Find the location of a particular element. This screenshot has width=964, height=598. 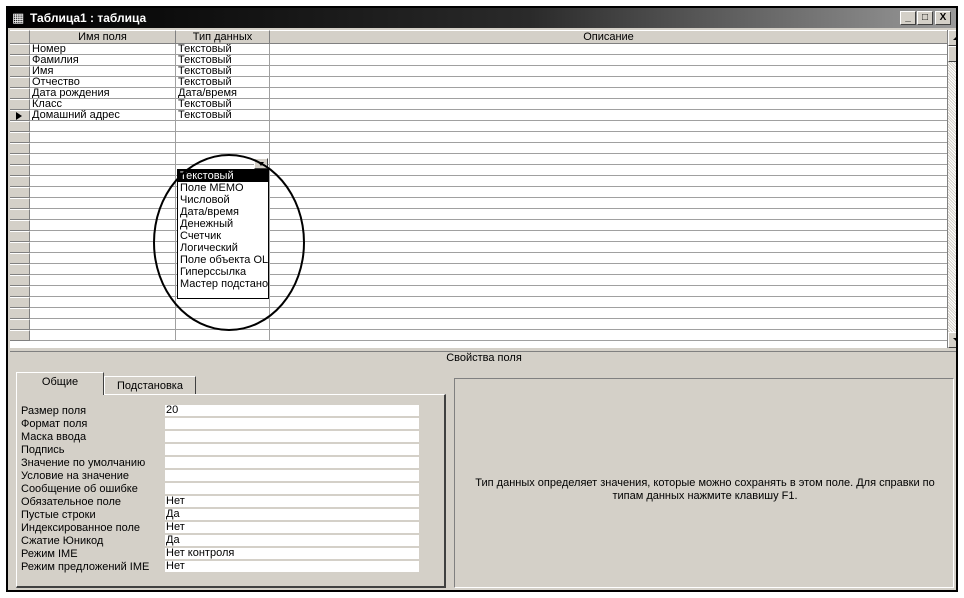

property-value: 20 is located at coordinates (292, 411).